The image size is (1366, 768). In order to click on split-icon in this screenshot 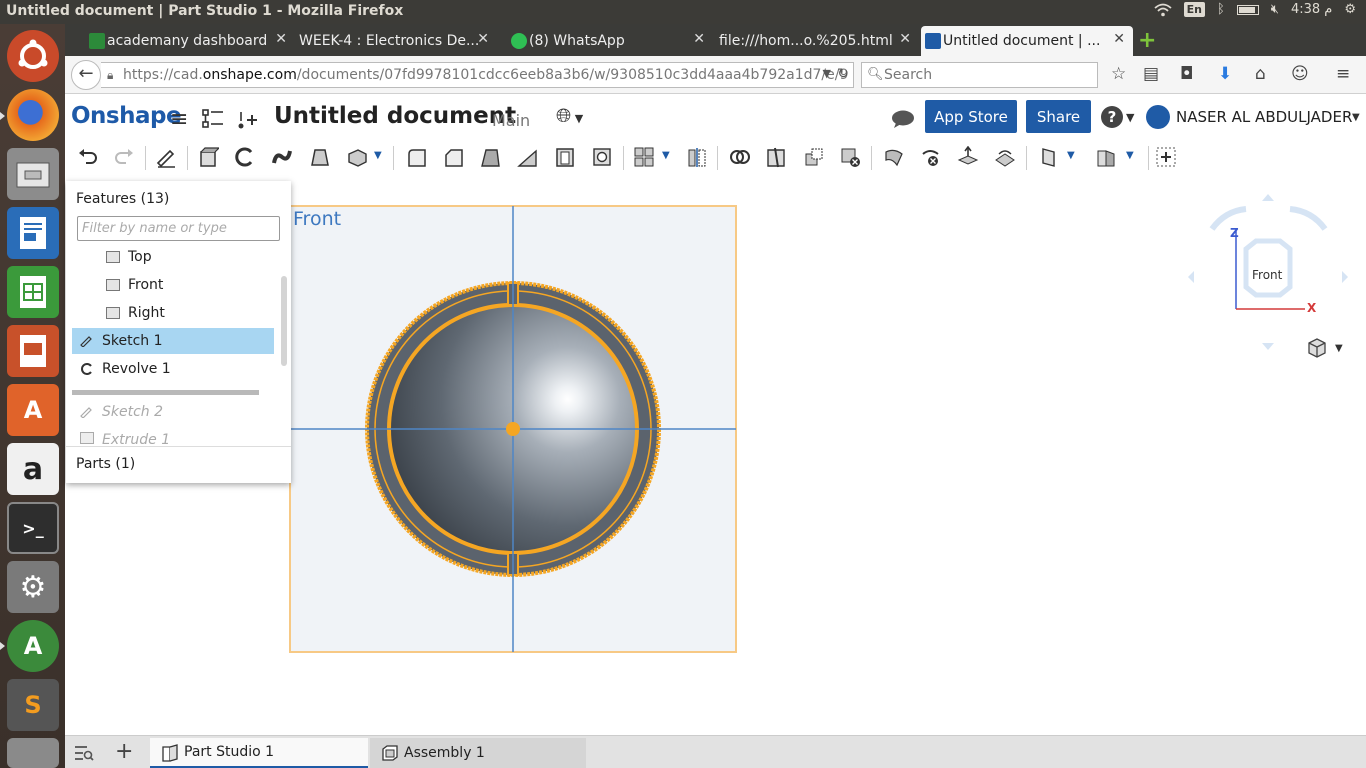, I will do `click(776, 157)`.